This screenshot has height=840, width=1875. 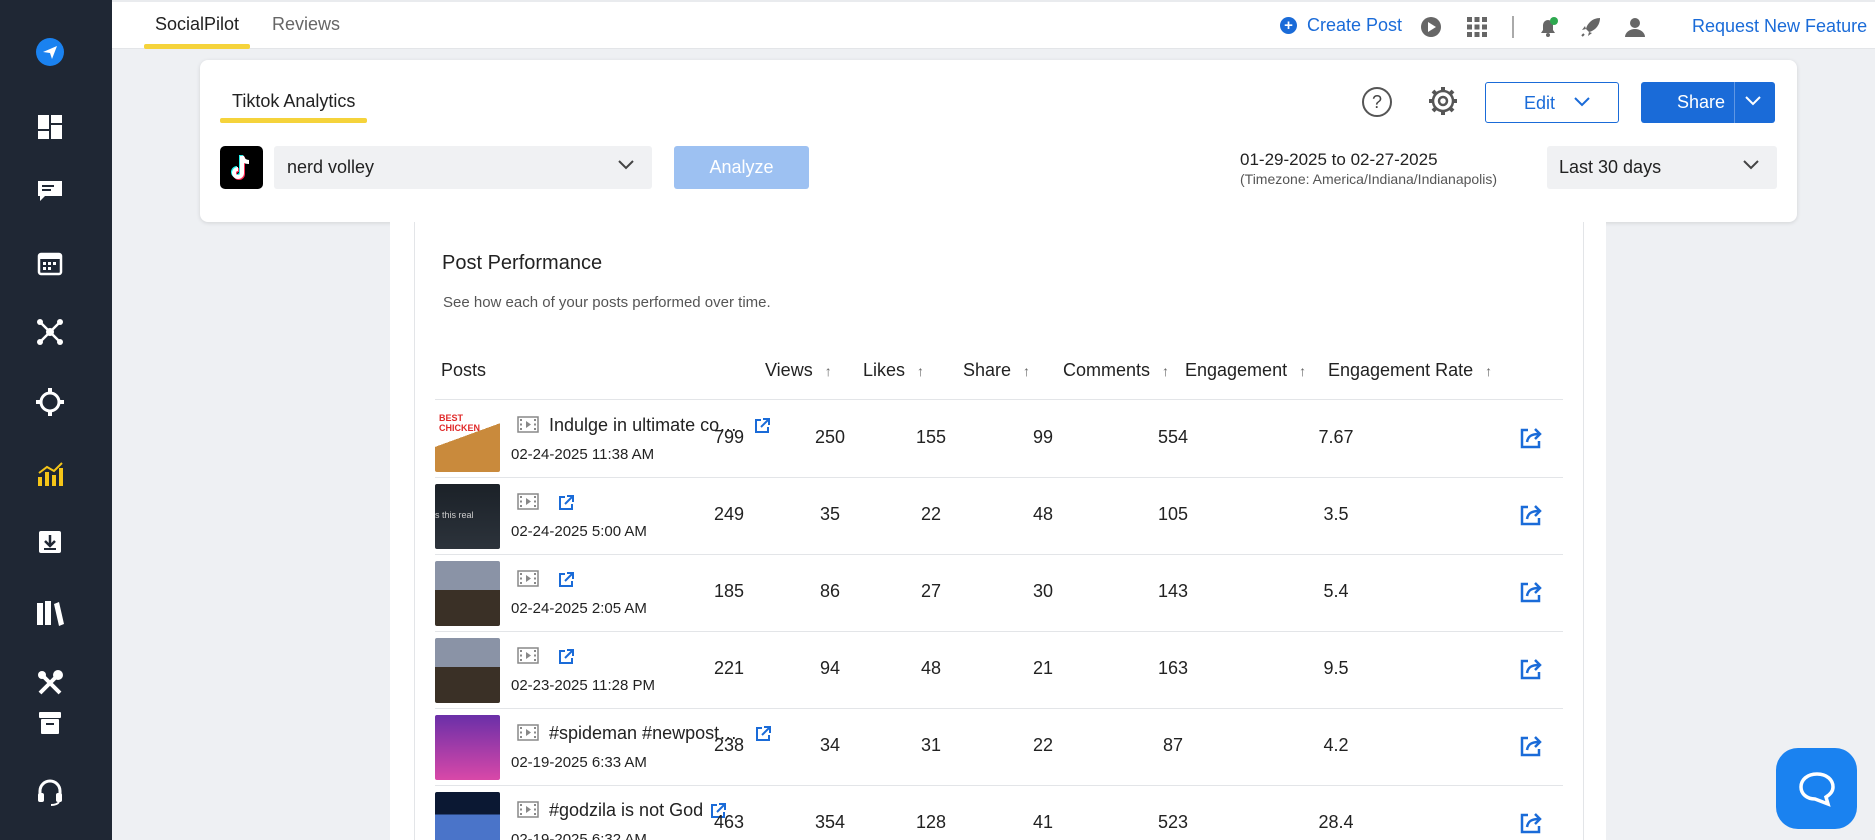 What do you see at coordinates (1245, 370) in the screenshot?
I see `col-engagement: Engagement ↑` at bounding box center [1245, 370].